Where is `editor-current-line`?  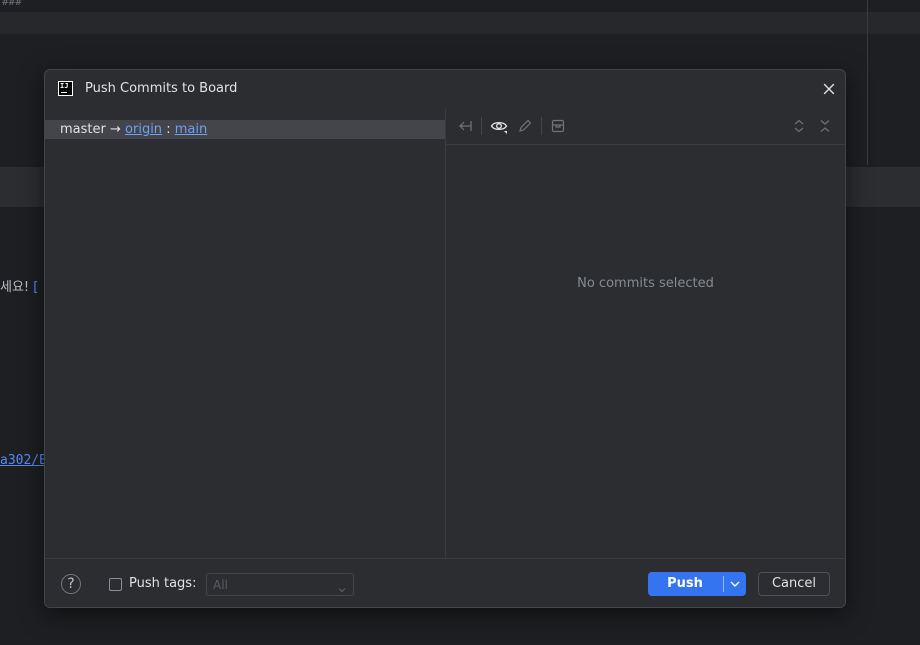
editor-current-line is located at coordinates (460, 23).